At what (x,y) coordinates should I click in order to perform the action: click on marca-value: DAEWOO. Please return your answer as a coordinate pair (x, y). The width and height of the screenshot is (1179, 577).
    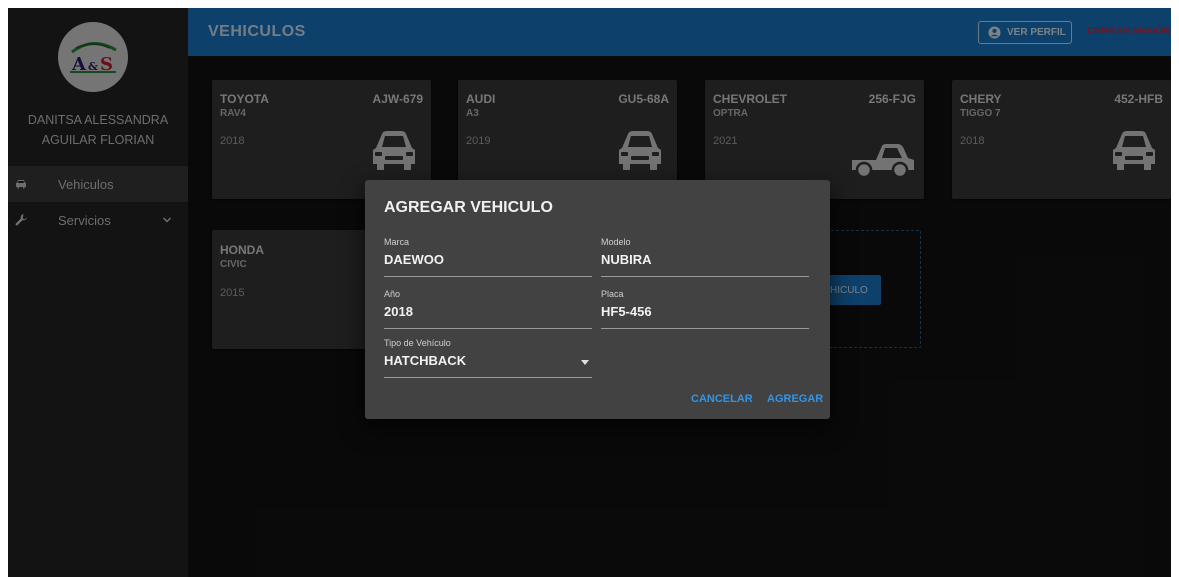
    Looking at the image, I should click on (414, 259).